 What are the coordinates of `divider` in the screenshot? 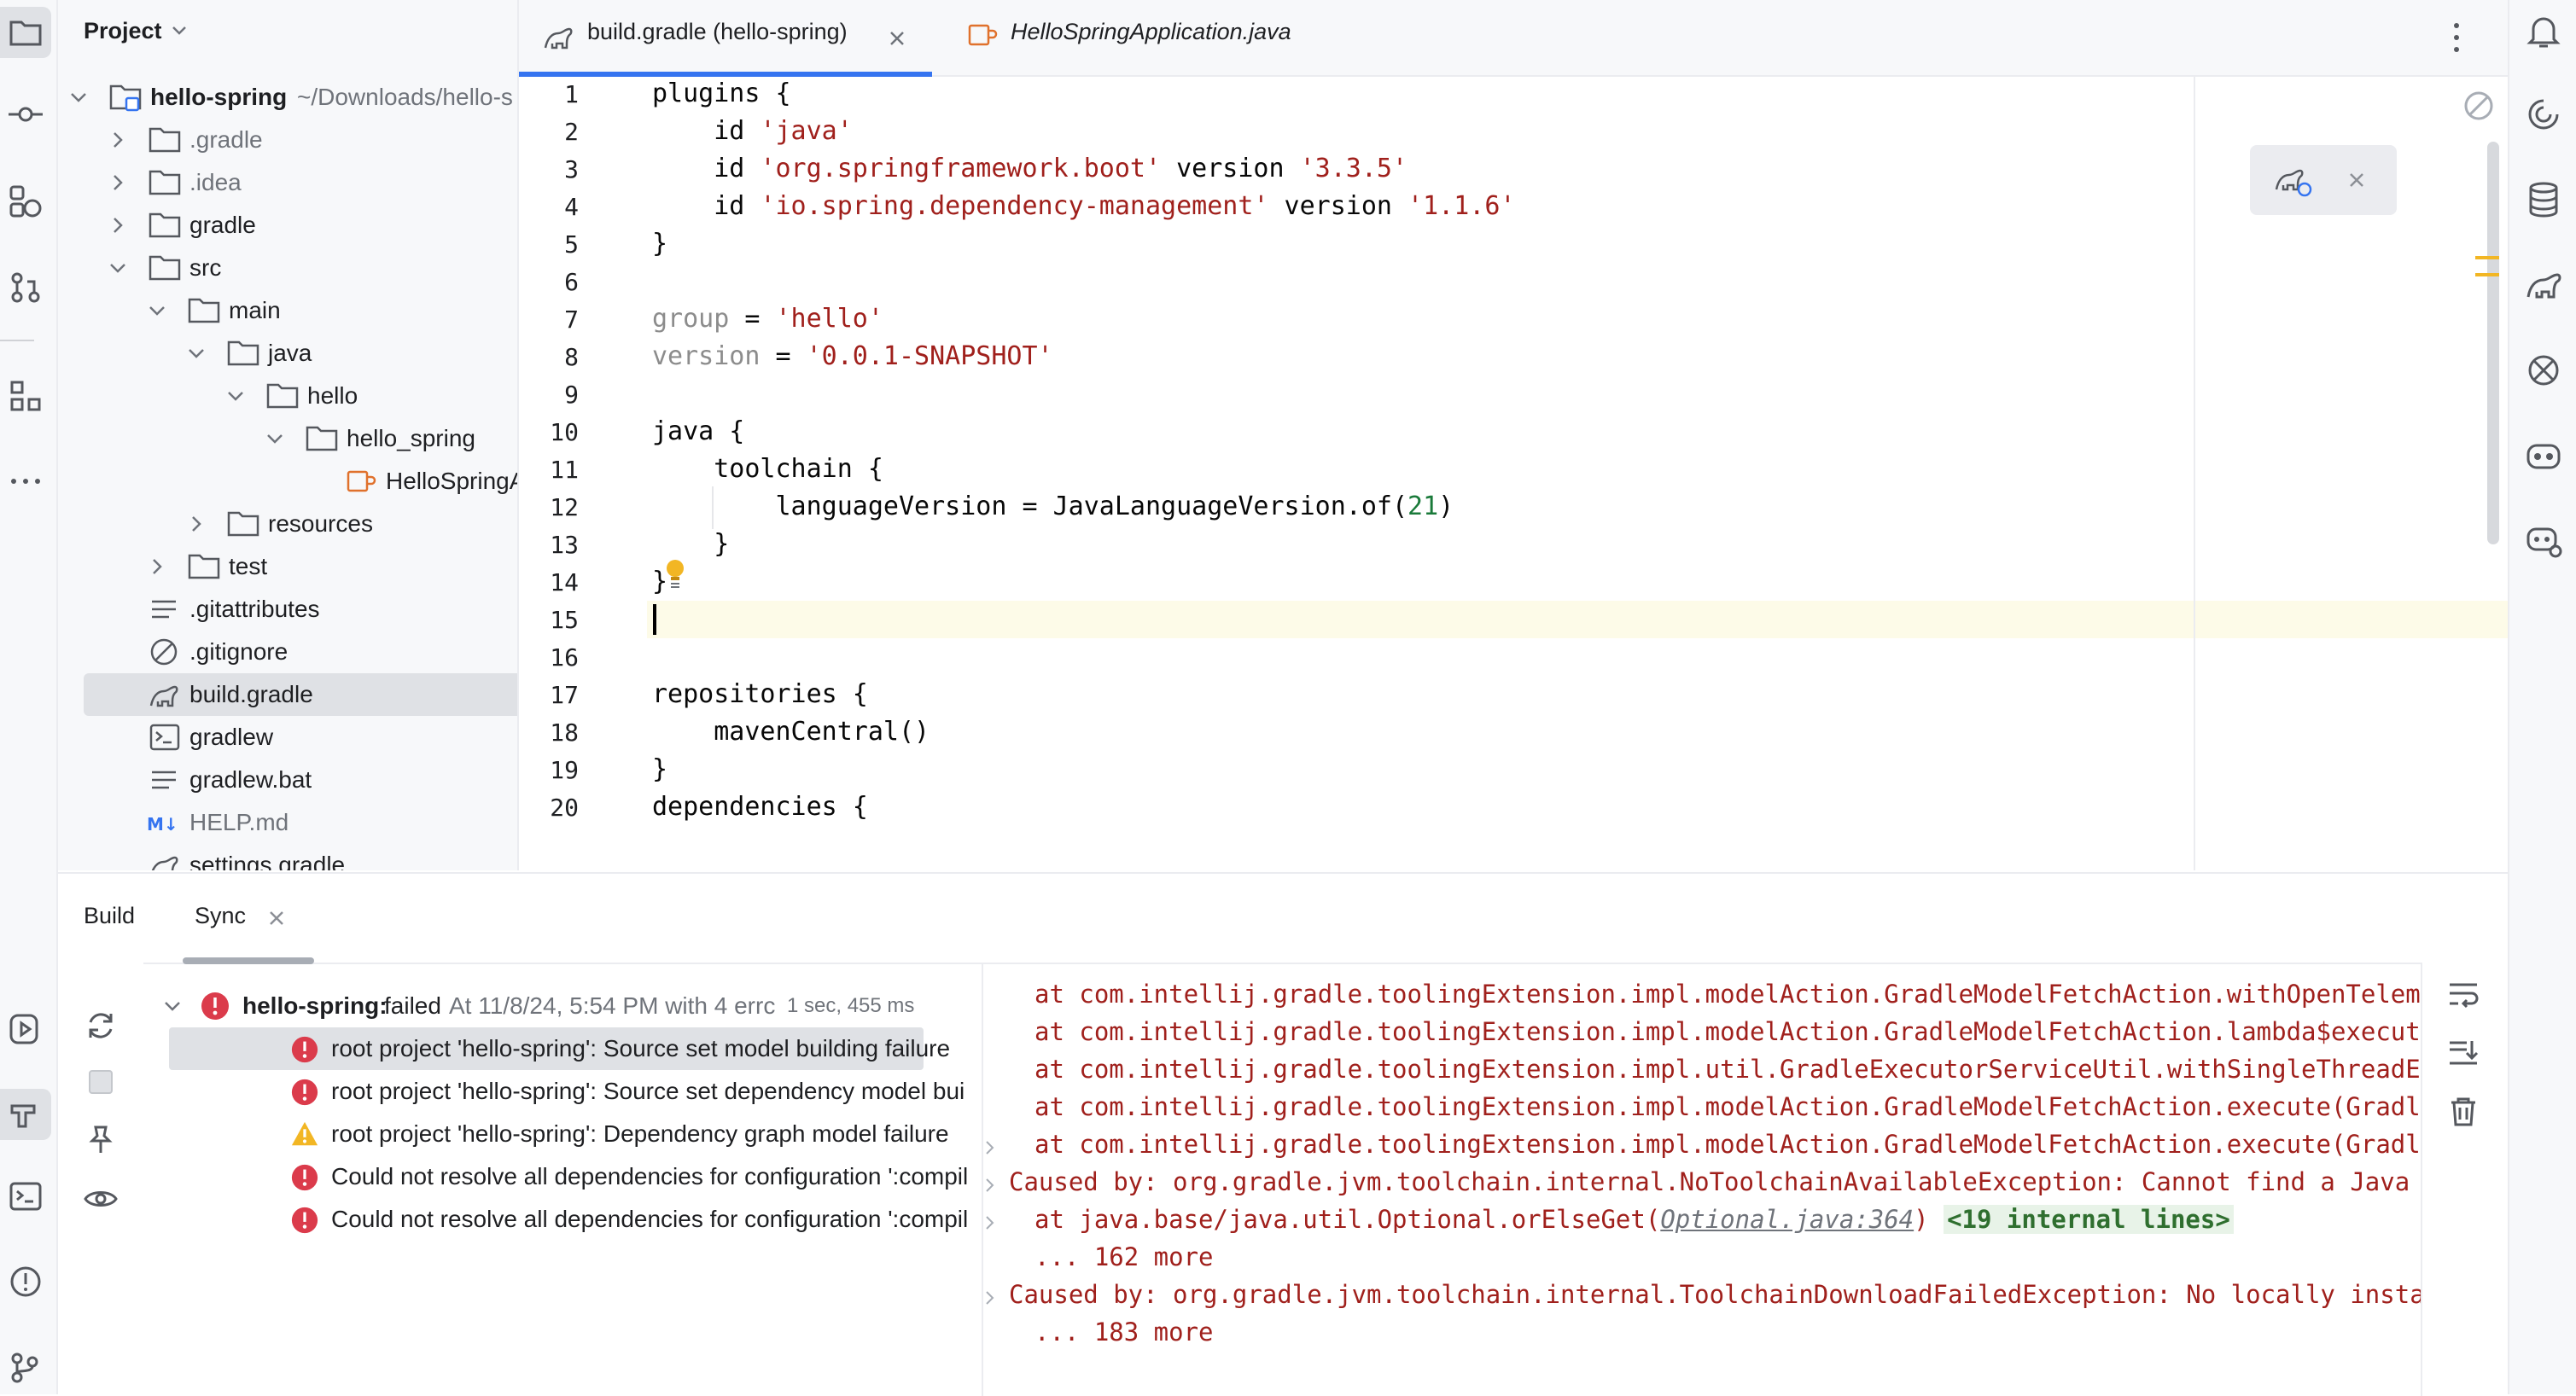 It's located at (17, 340).